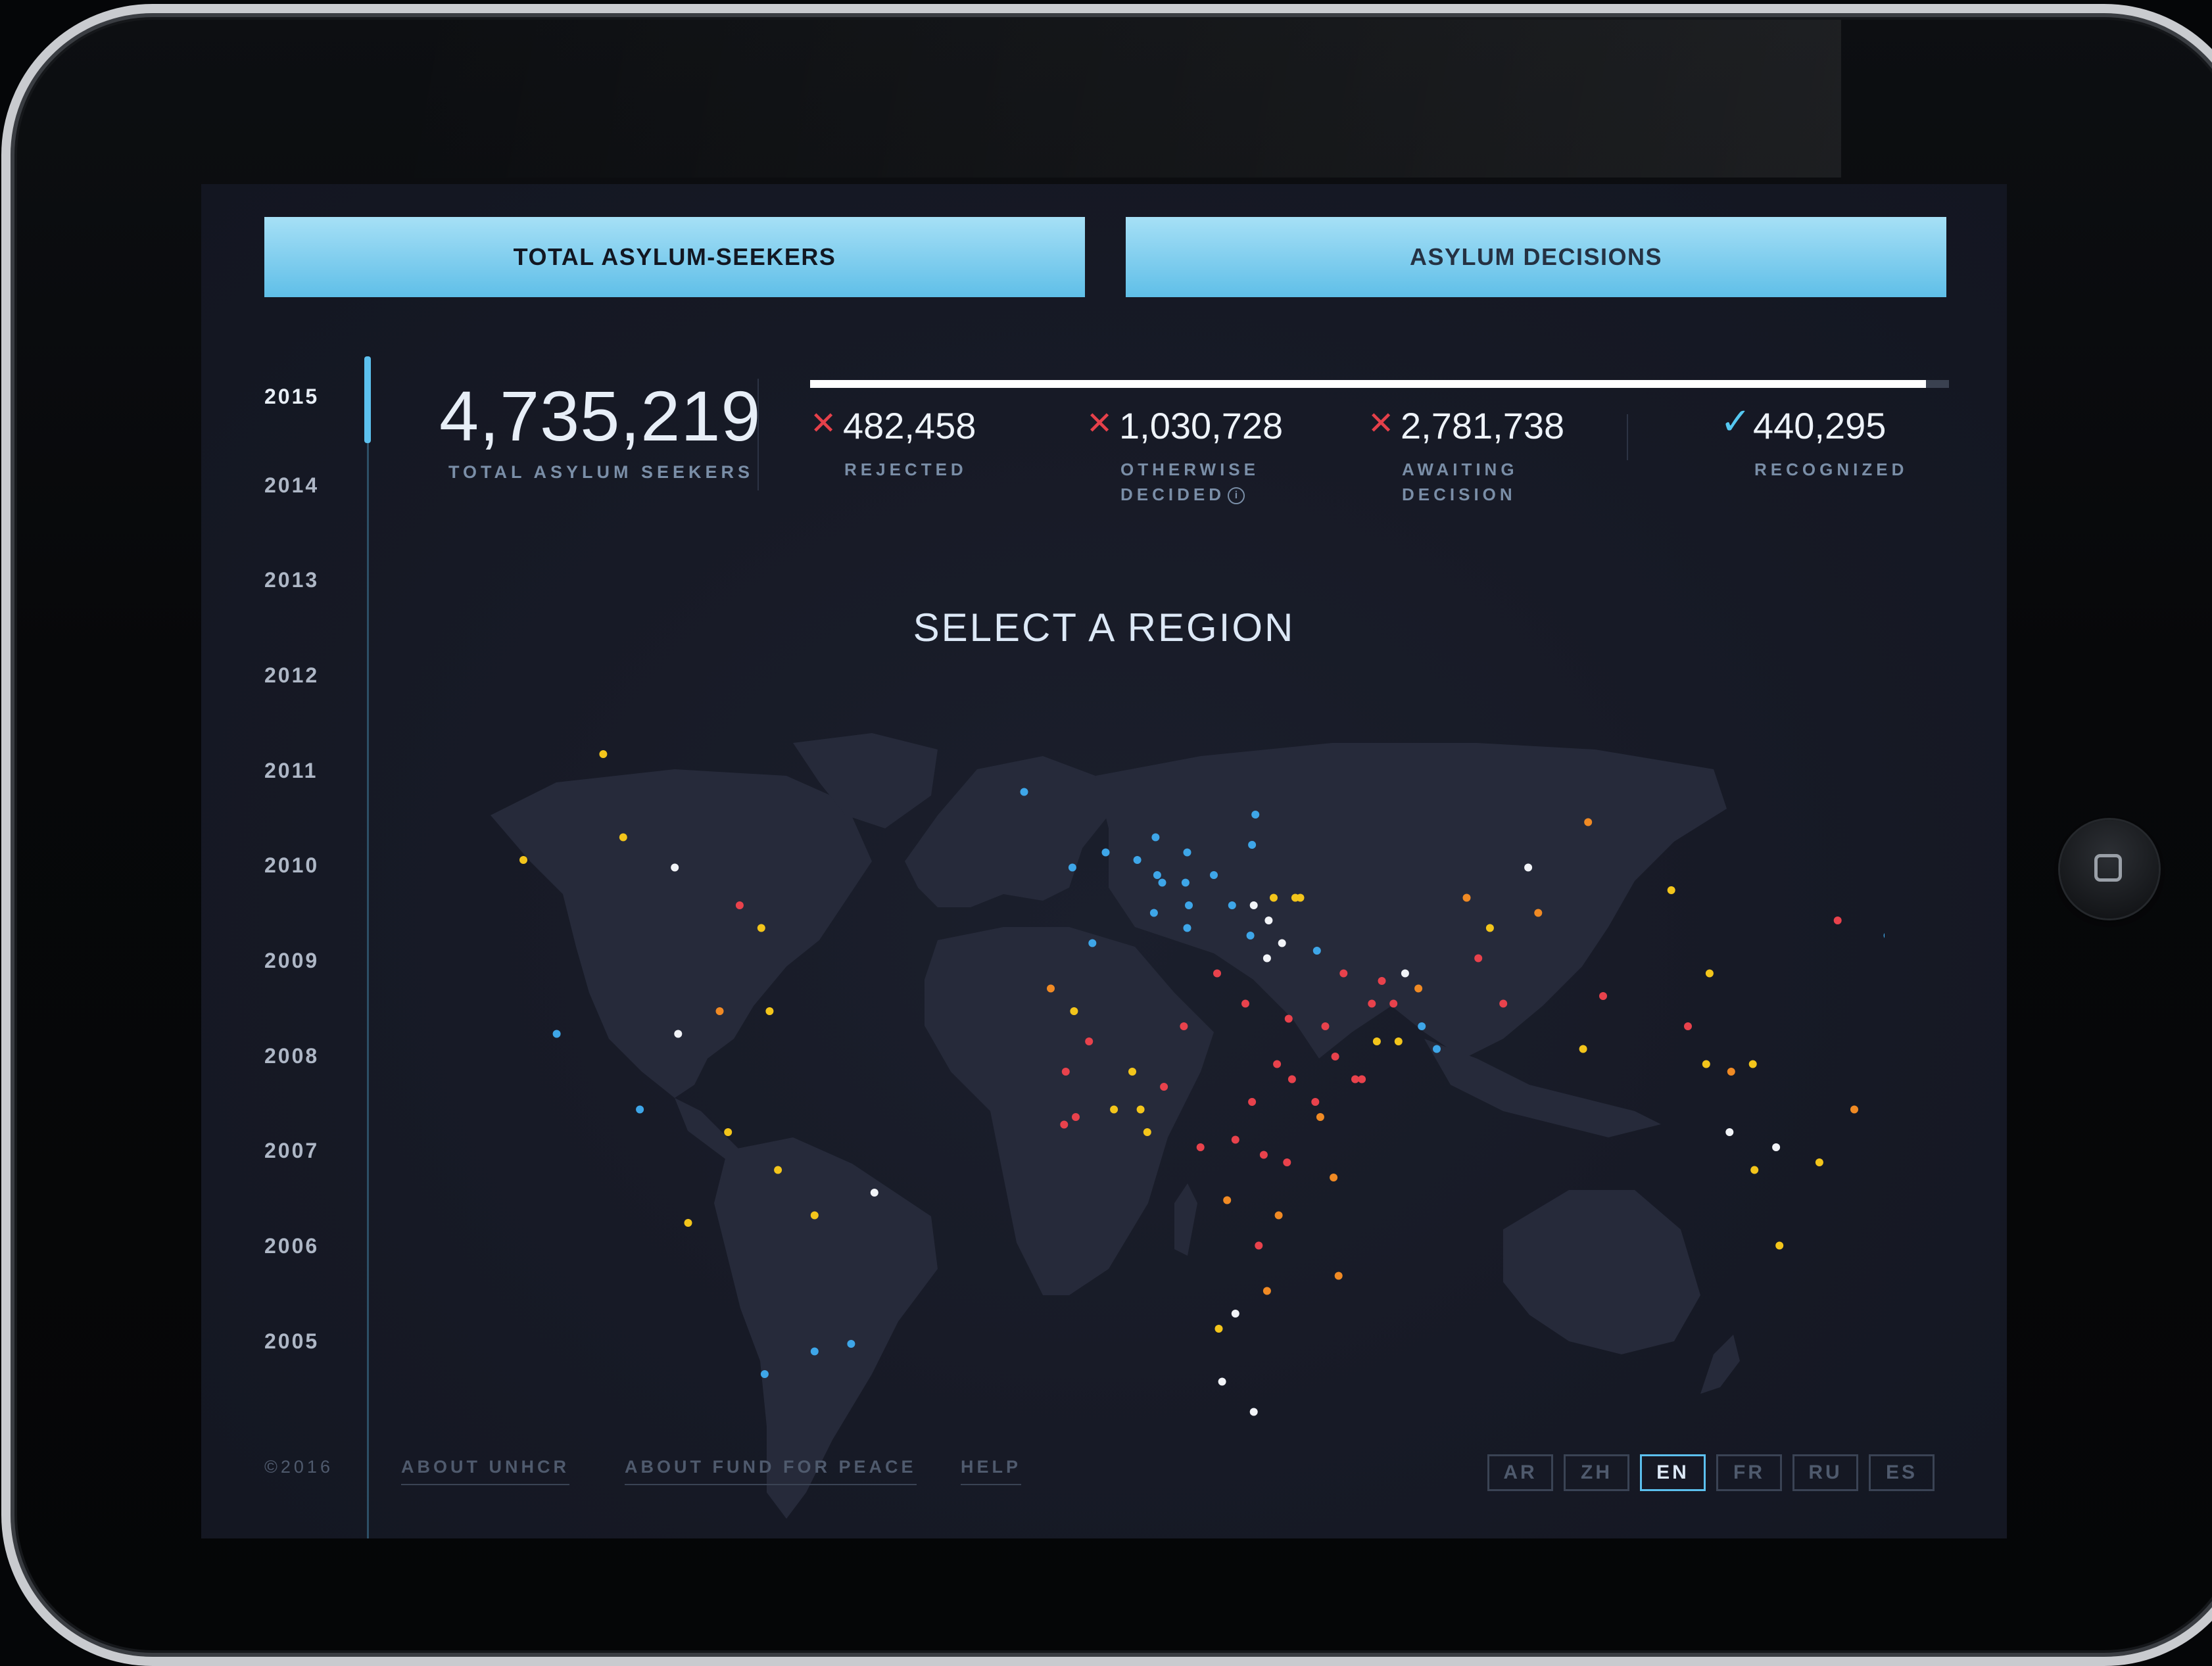  What do you see at coordinates (1007, 831) in the screenshot?
I see `europe-landmass` at bounding box center [1007, 831].